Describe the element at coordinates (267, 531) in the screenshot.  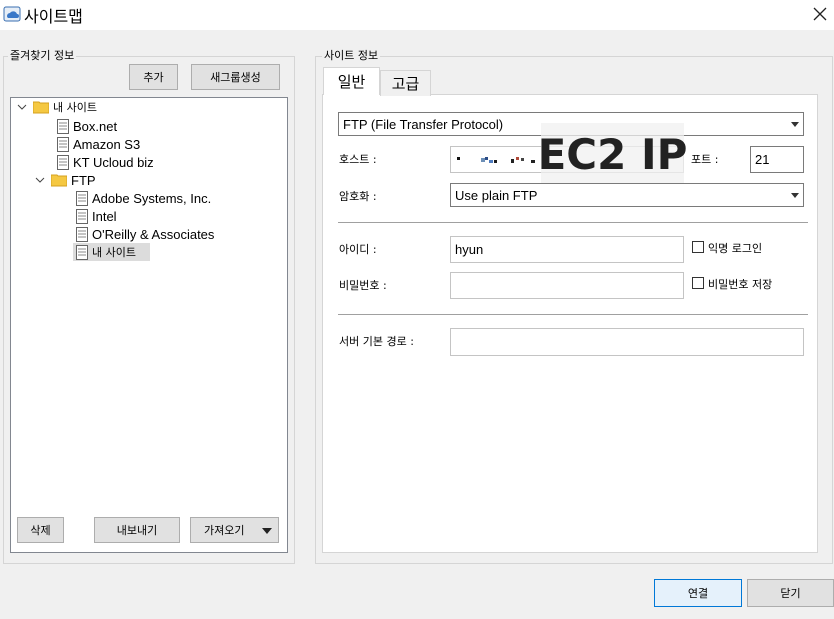
I see `dropdown-arrow-icon` at that location.